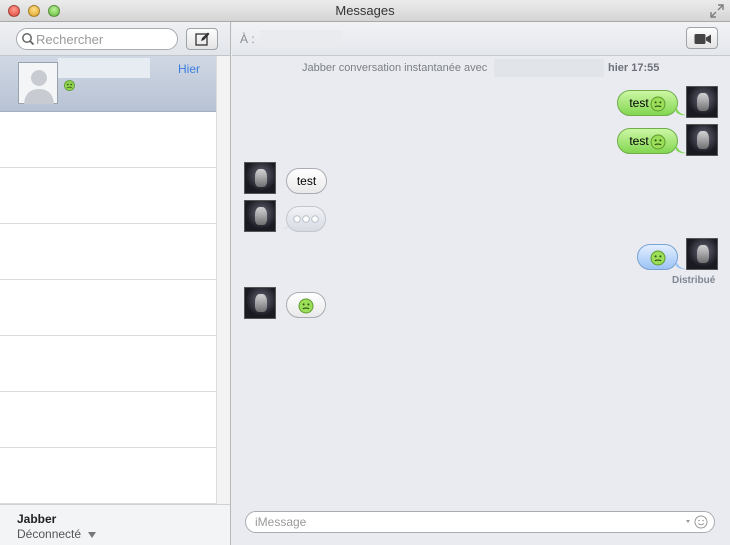 The height and width of the screenshot is (545, 730). What do you see at coordinates (717, 11) in the screenshot?
I see `fullscreen-icon` at bounding box center [717, 11].